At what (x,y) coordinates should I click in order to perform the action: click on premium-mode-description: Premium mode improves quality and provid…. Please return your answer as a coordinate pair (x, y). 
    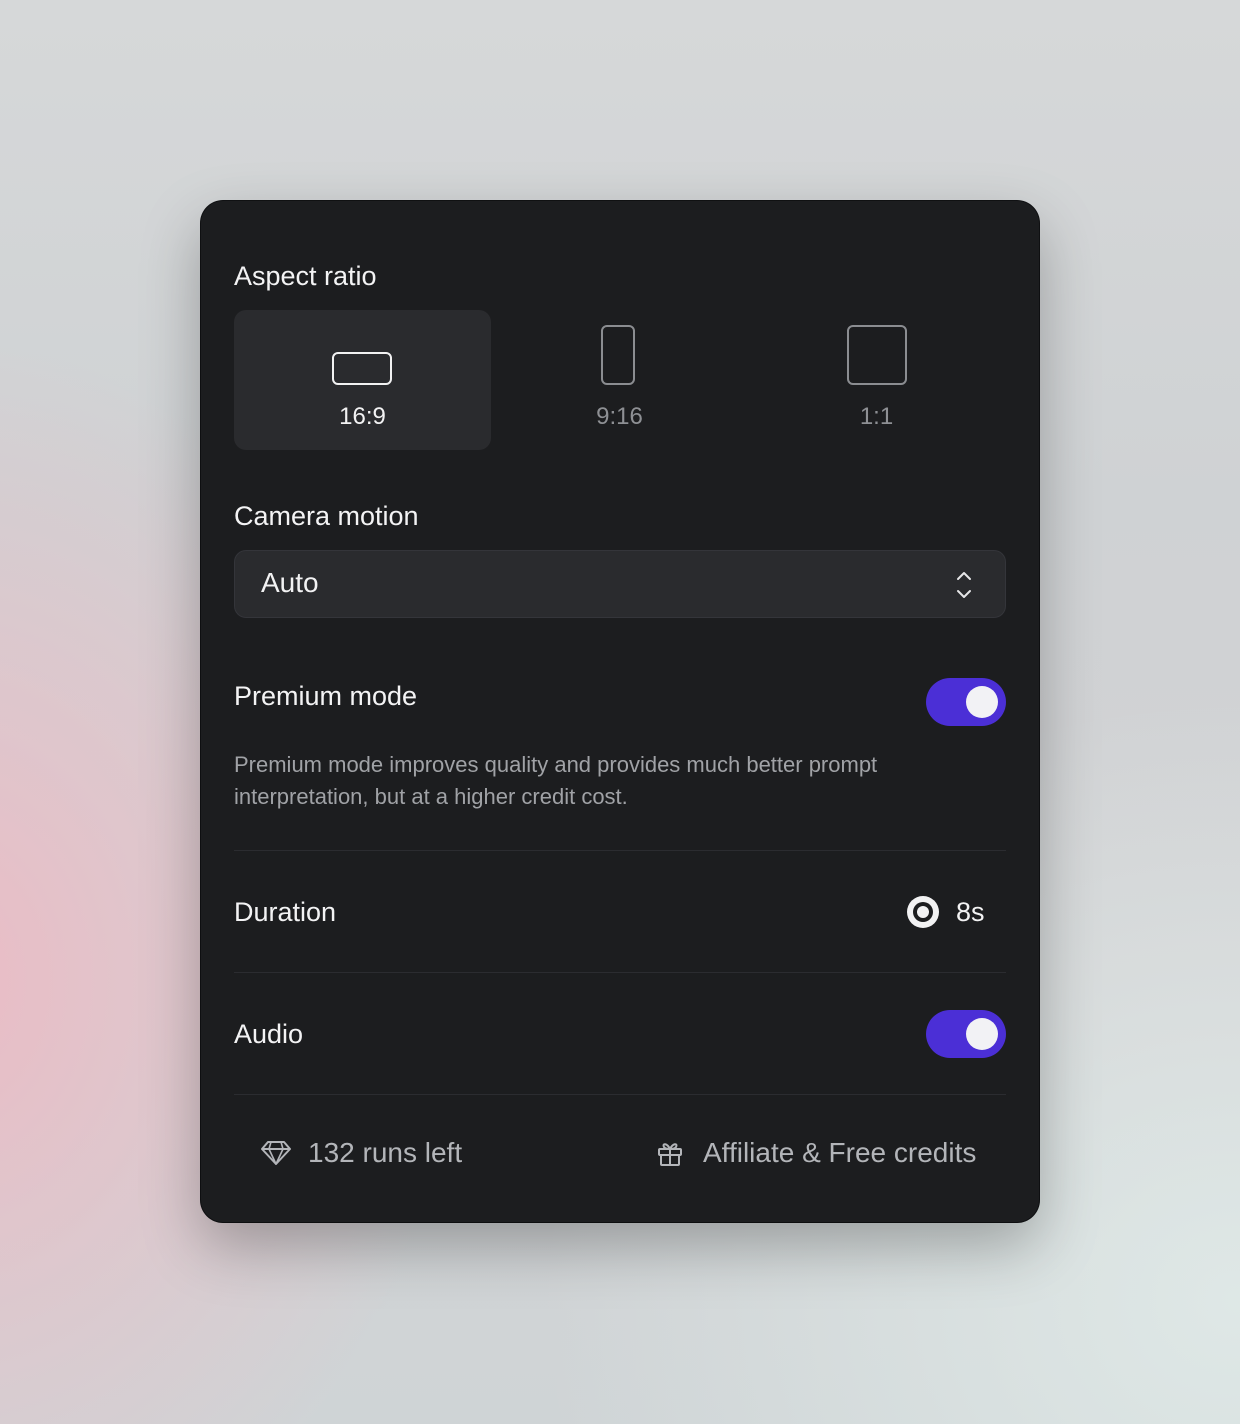
    Looking at the image, I should click on (556, 780).